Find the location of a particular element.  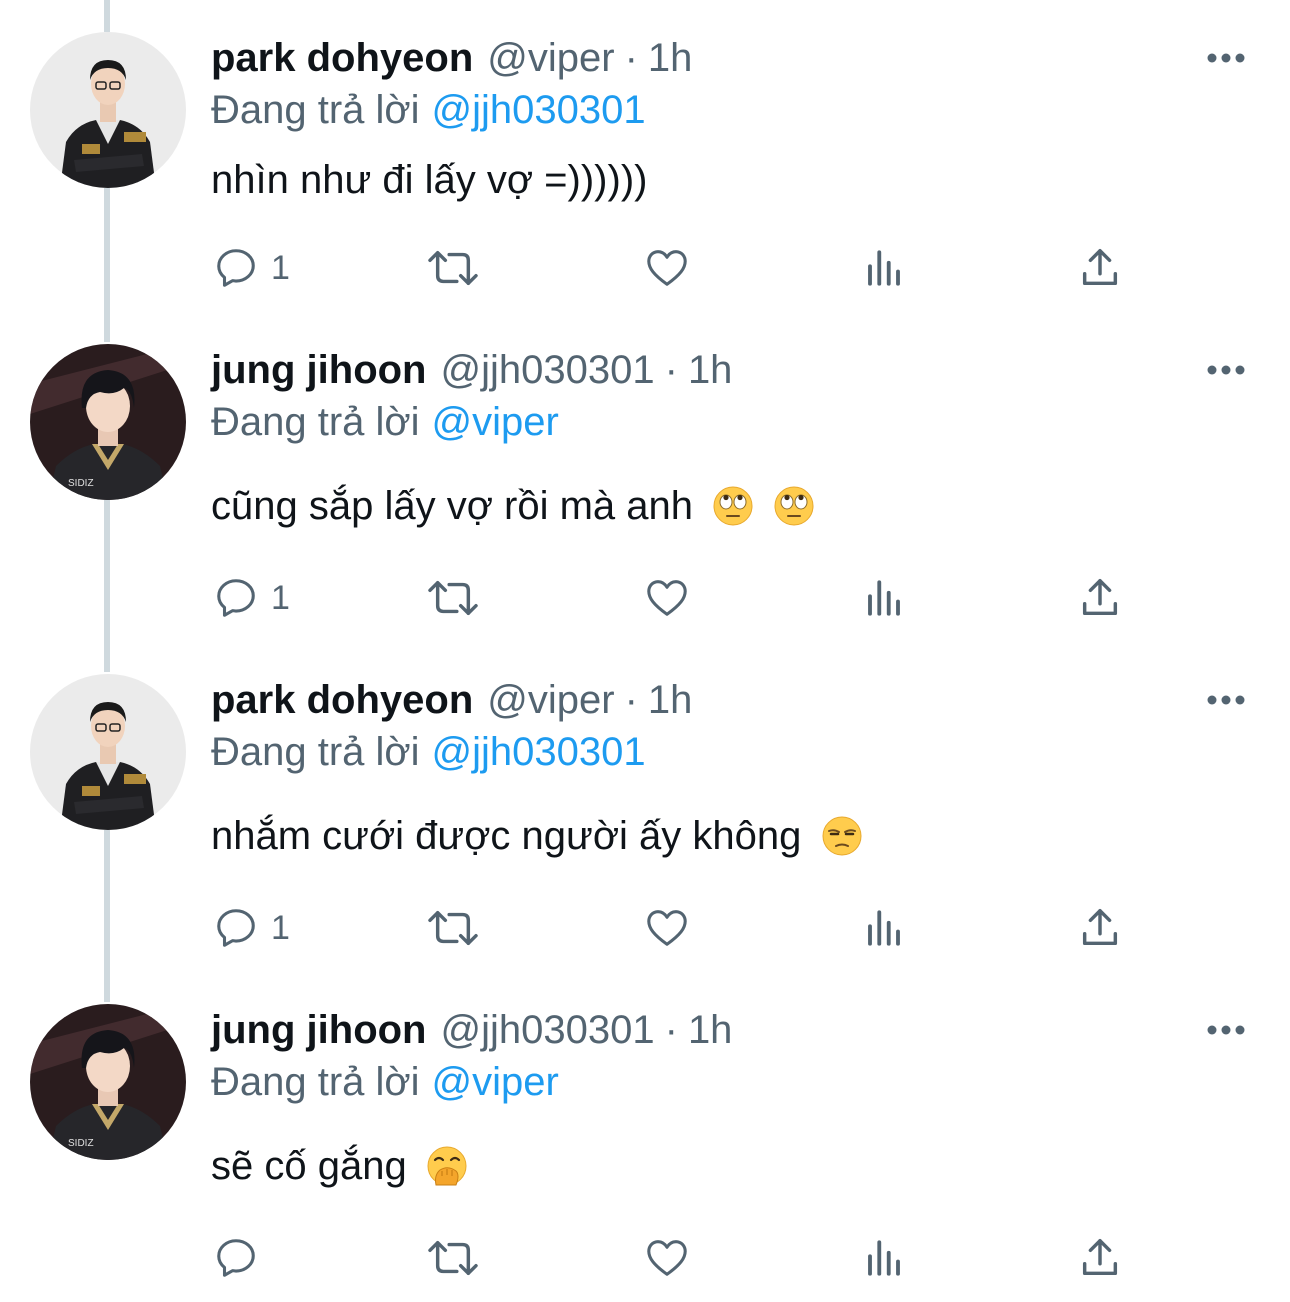

tweet-header: park dohyeon @viper · 1h is located at coordinates (451, 58).